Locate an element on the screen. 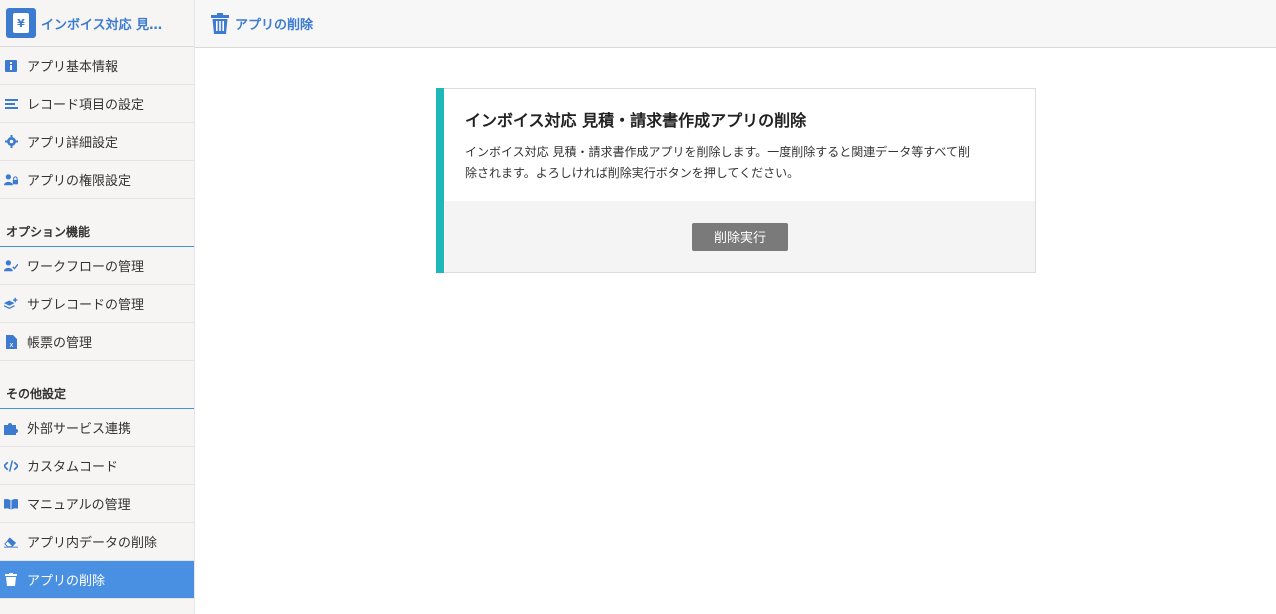  sidebar-item-permissions: アプリの権限設定 is located at coordinates (97, 180).